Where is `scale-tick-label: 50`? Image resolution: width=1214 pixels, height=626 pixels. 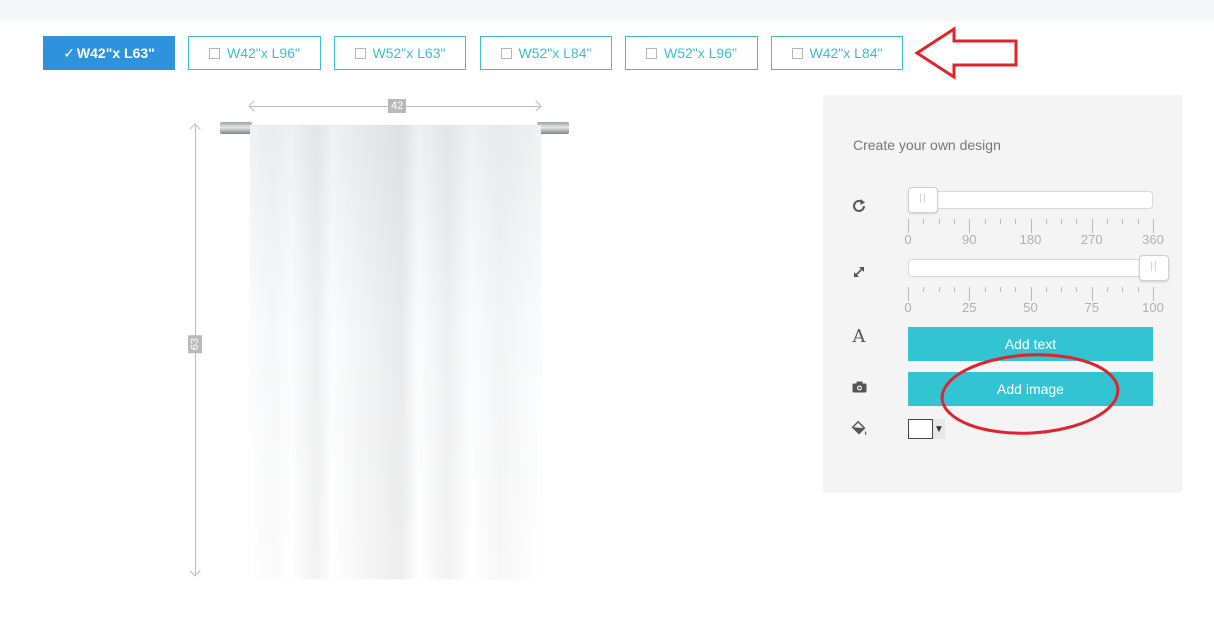 scale-tick-label: 50 is located at coordinates (1030, 307).